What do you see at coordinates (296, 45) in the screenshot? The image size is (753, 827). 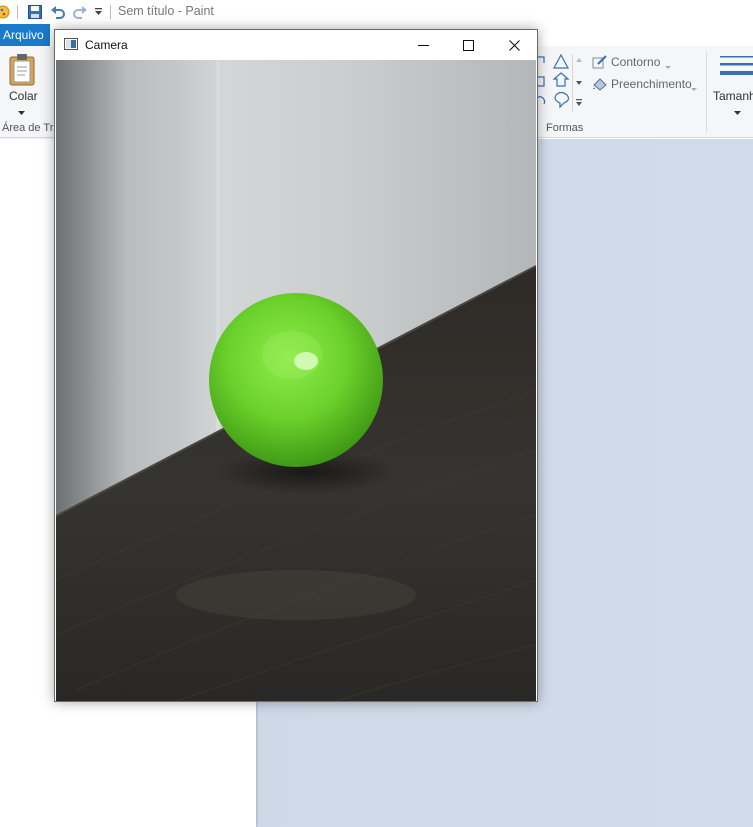 I see `camera-title-bar: Camera` at bounding box center [296, 45].